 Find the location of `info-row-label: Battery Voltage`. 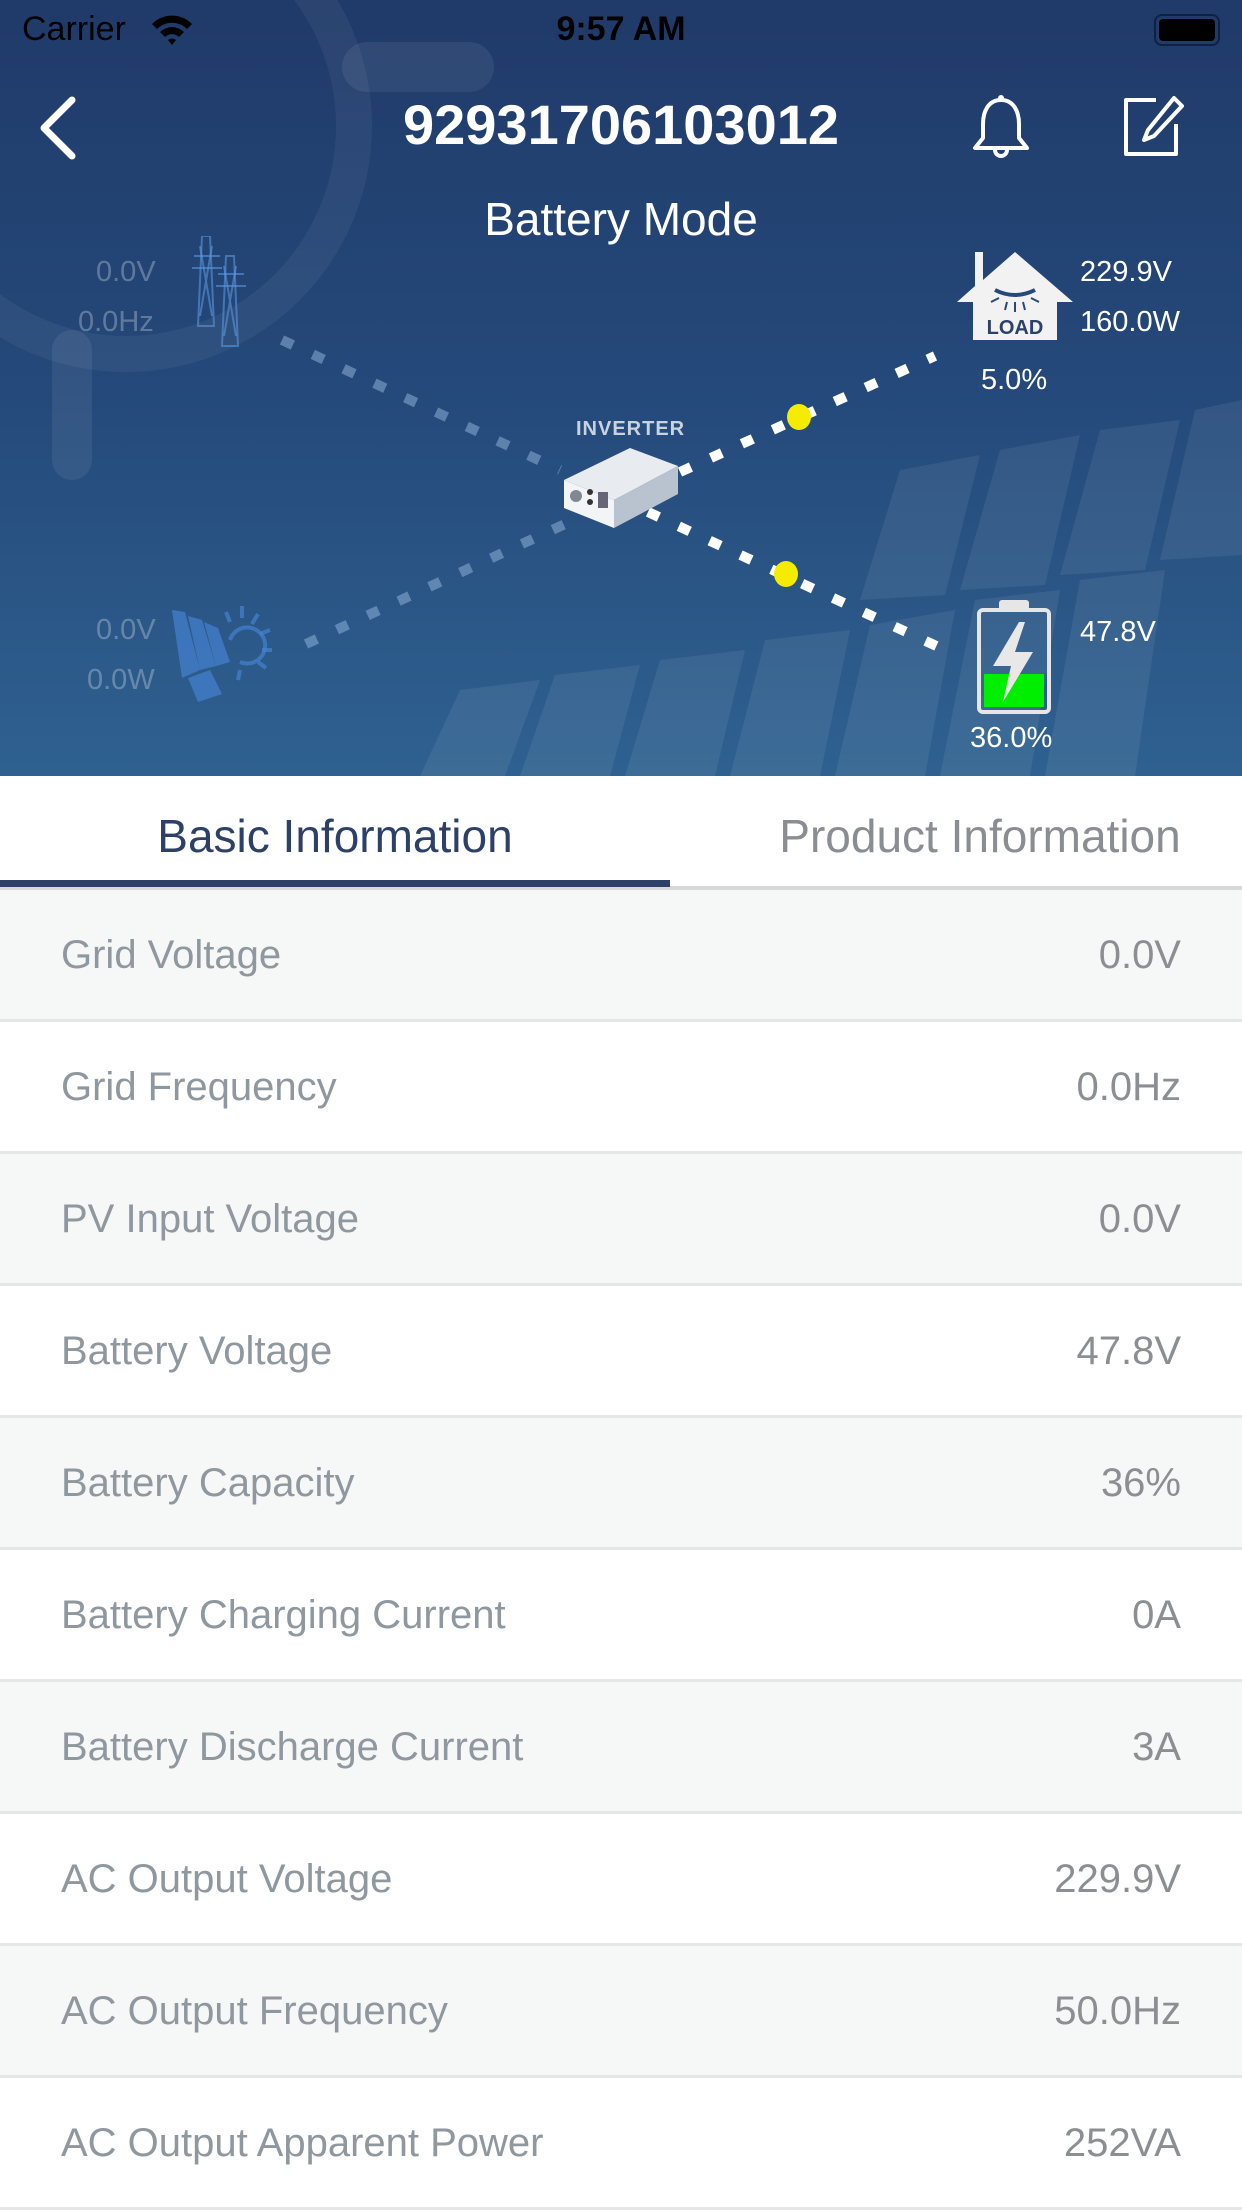

info-row-label: Battery Voltage is located at coordinates (197, 1351).